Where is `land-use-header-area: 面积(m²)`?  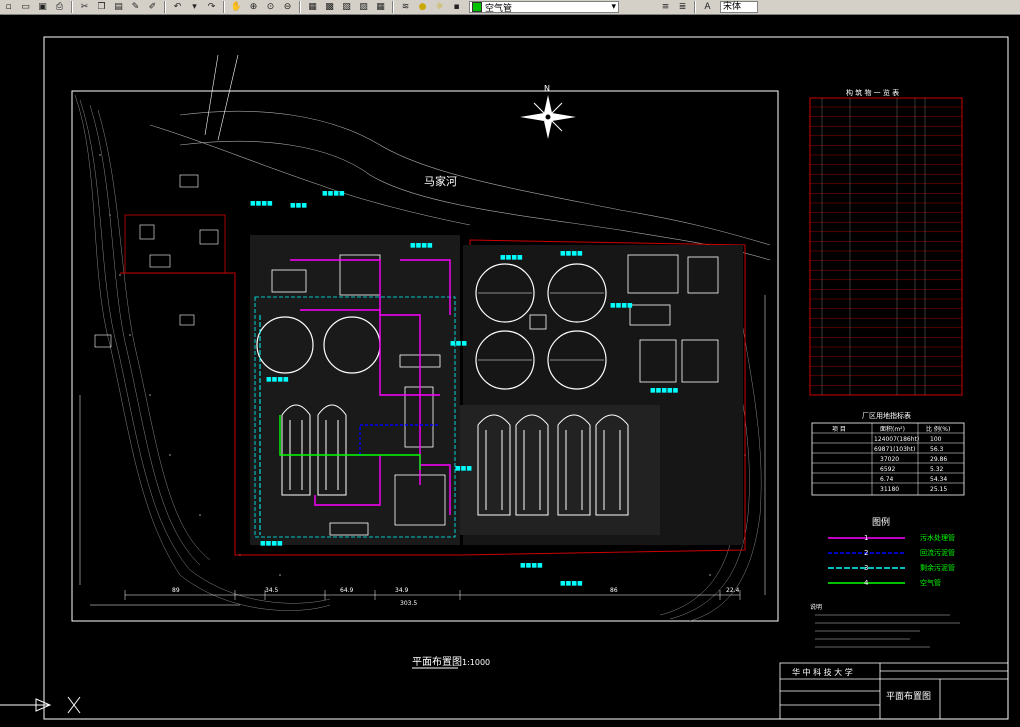 land-use-header-area: 面积(m²) is located at coordinates (892, 429).